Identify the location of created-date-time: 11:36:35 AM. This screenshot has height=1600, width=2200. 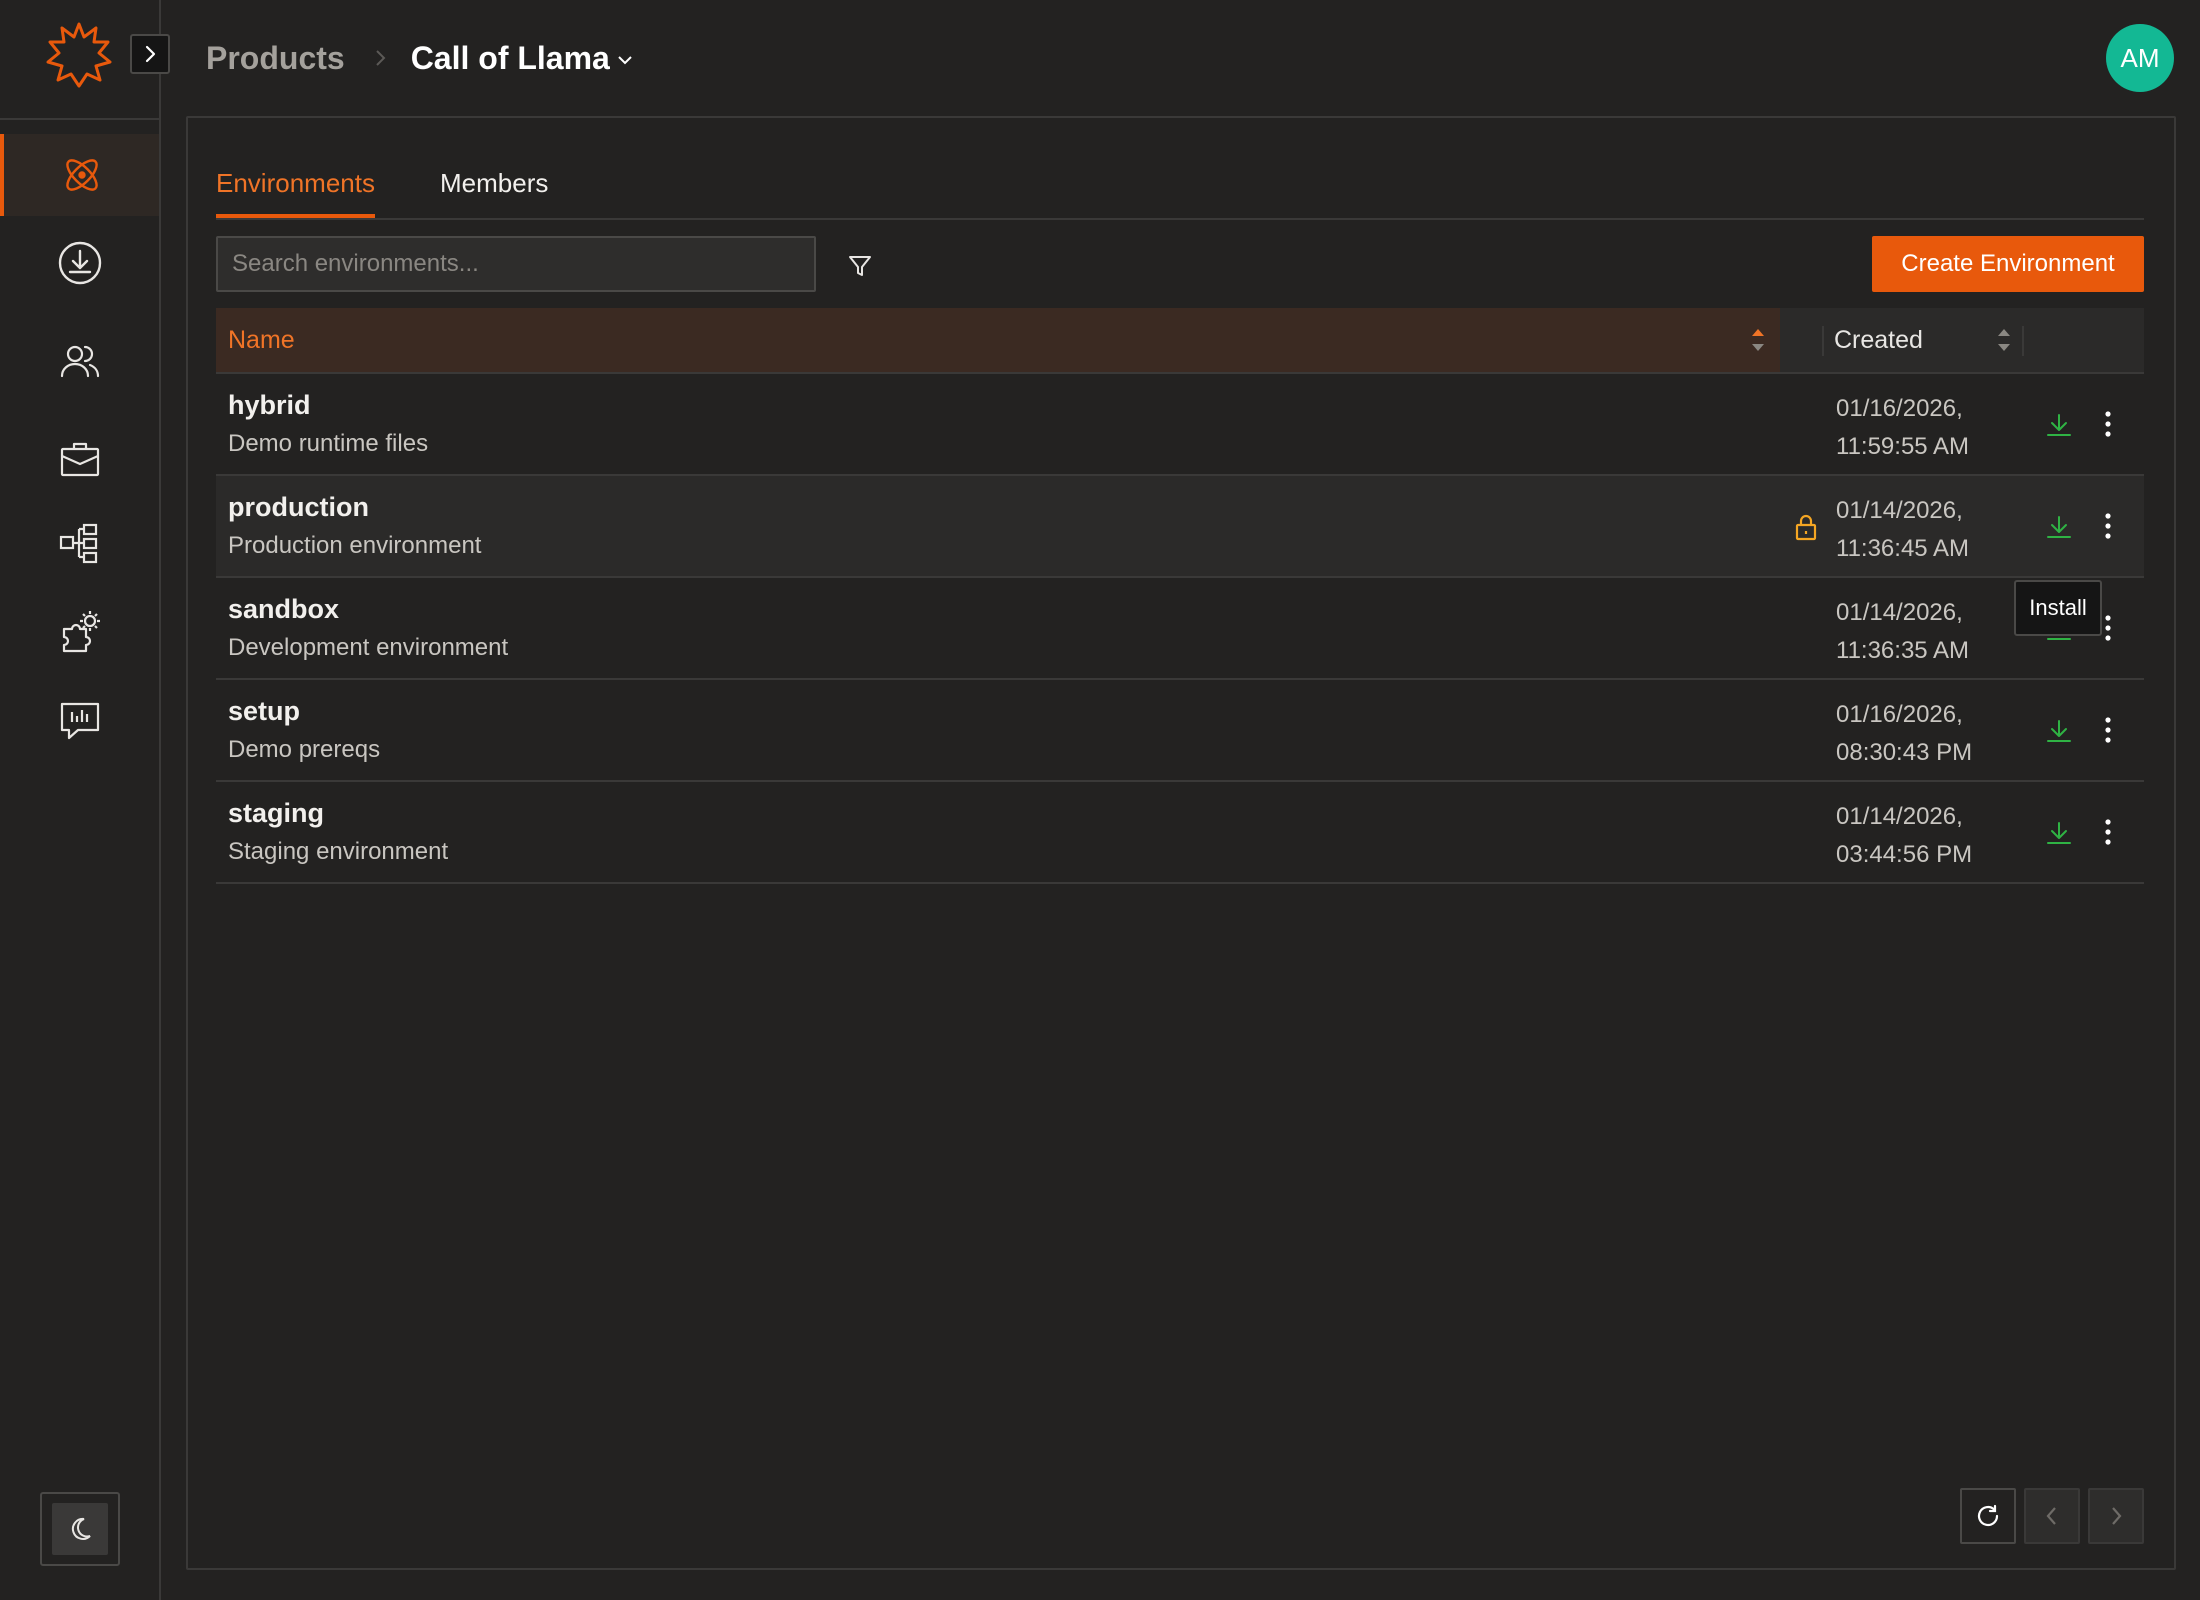
(1902, 650).